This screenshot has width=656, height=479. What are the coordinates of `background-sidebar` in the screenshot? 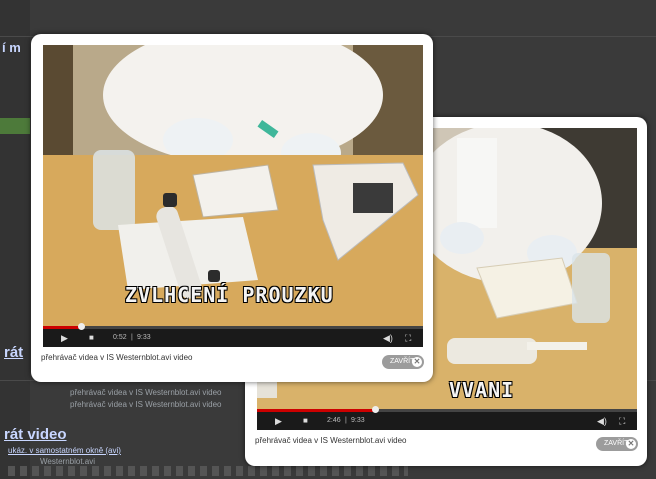 It's located at (15, 239).